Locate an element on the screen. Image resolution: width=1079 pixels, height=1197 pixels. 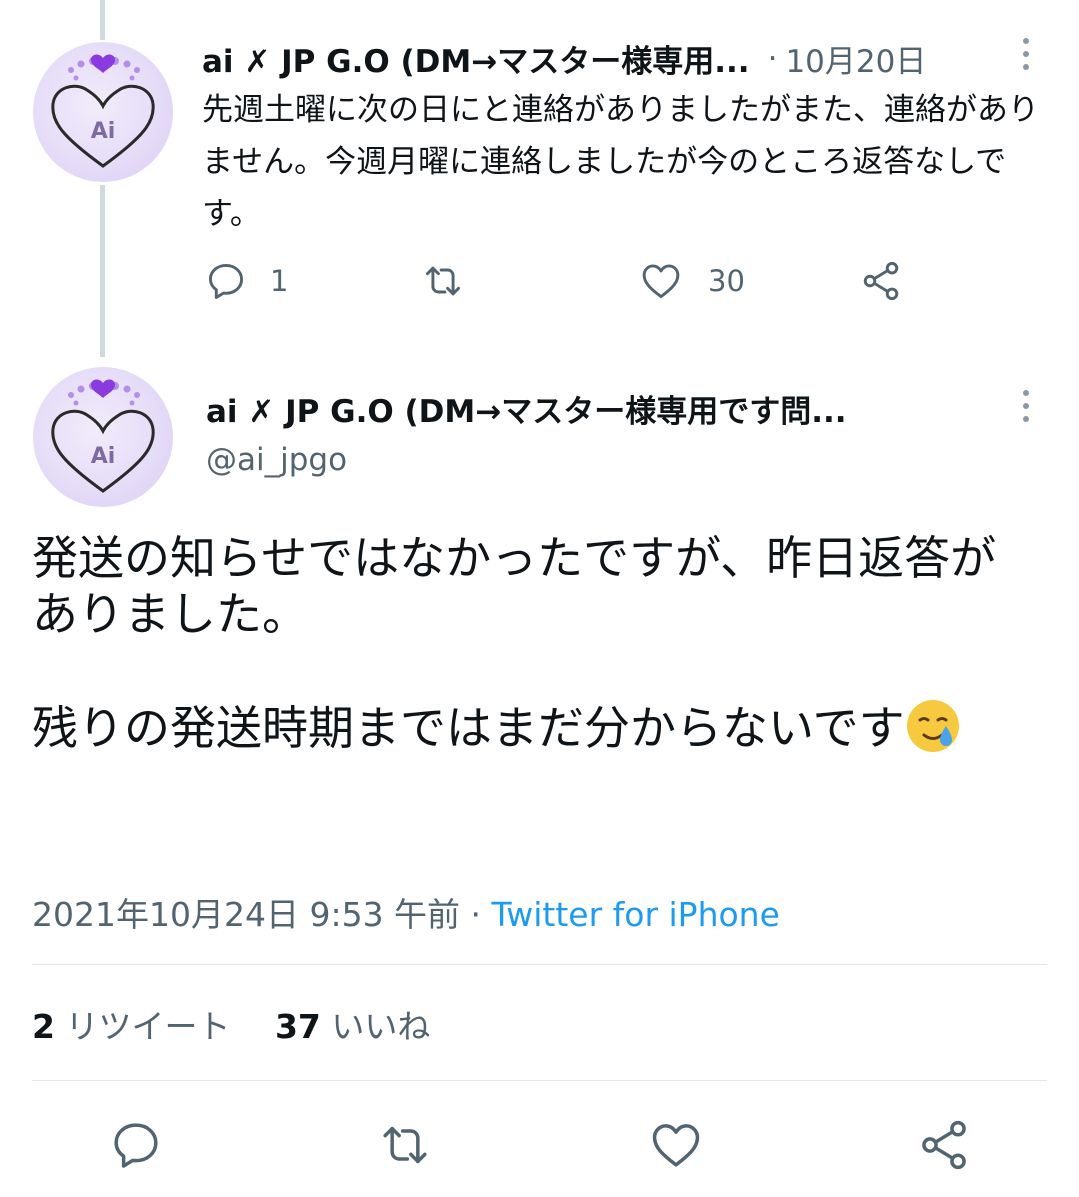
tweet-timestamp: 2021年10月24日 9:53 午前 is located at coordinates (246, 914).